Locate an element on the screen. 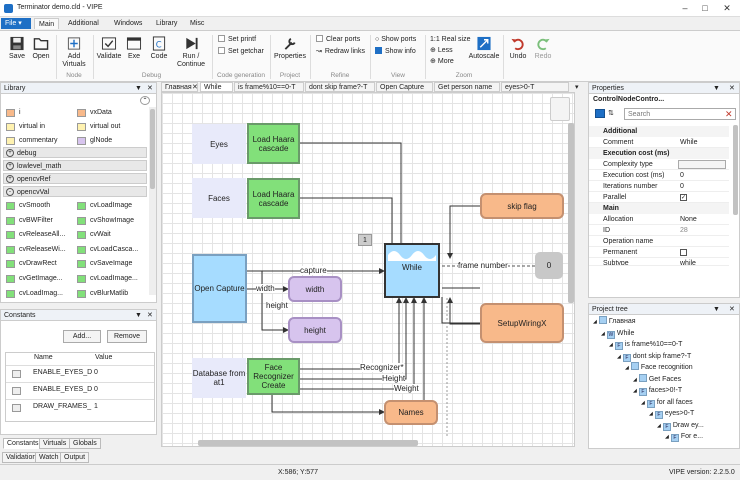  bottom-tab: Watch is located at coordinates (49, 457).